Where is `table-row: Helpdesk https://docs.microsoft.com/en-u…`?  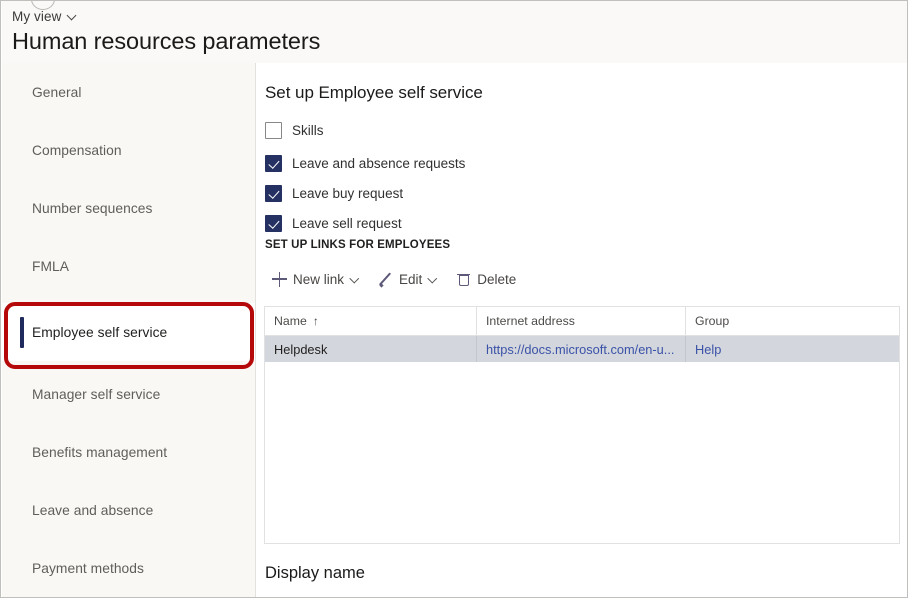
table-row: Helpdesk https://docs.microsoft.com/en-u… is located at coordinates (582, 349).